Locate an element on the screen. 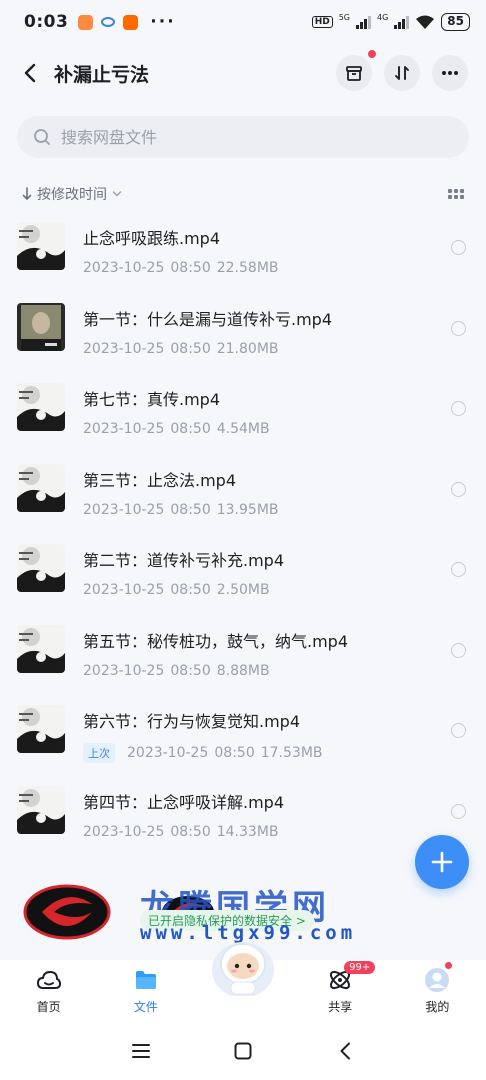  more-options-button is located at coordinates (450, 73).